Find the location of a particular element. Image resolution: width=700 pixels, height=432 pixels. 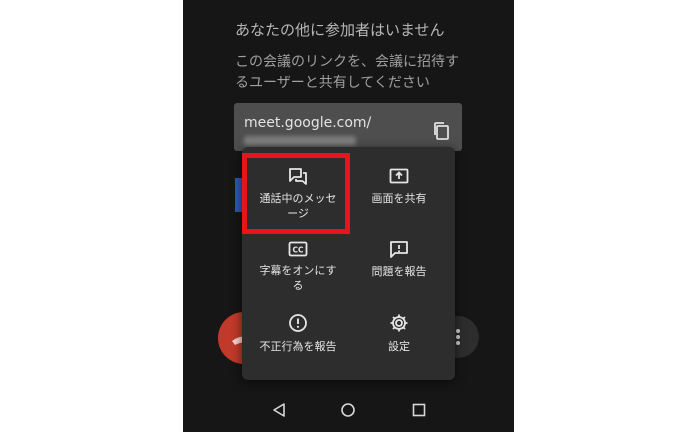

menu-item-label: 設定 is located at coordinates (399, 346).